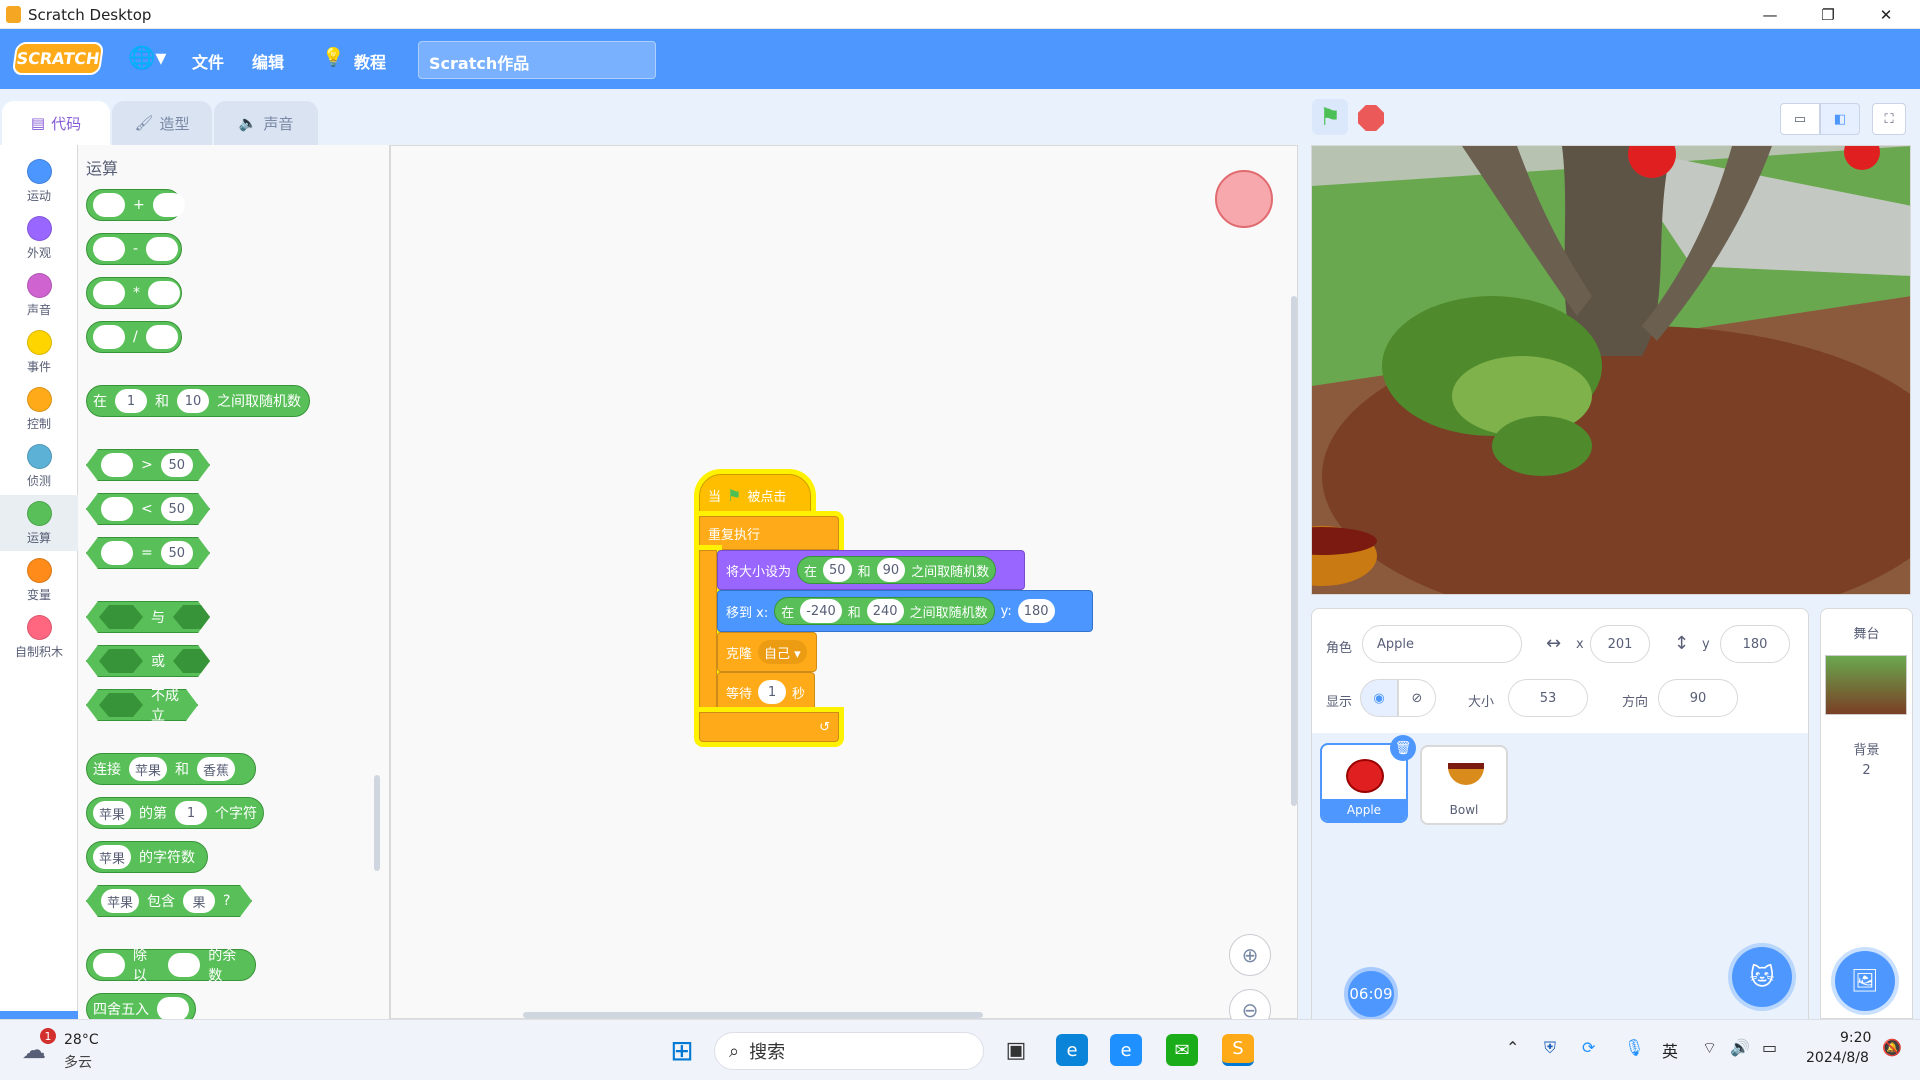  What do you see at coordinates (147, 857) in the screenshot?
I see `length-of-block: 苹果 的字符数` at bounding box center [147, 857].